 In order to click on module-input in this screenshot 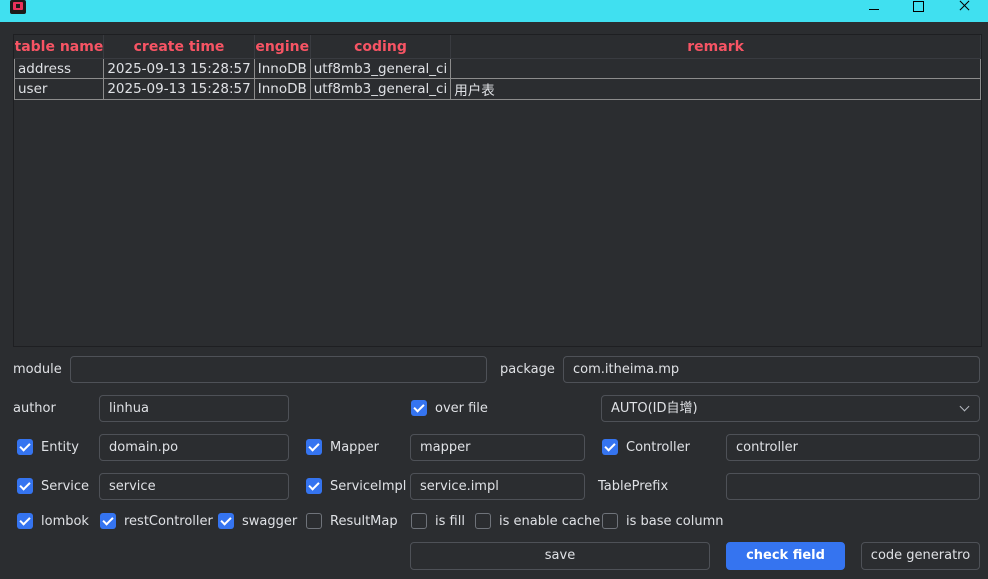, I will do `click(278, 369)`.